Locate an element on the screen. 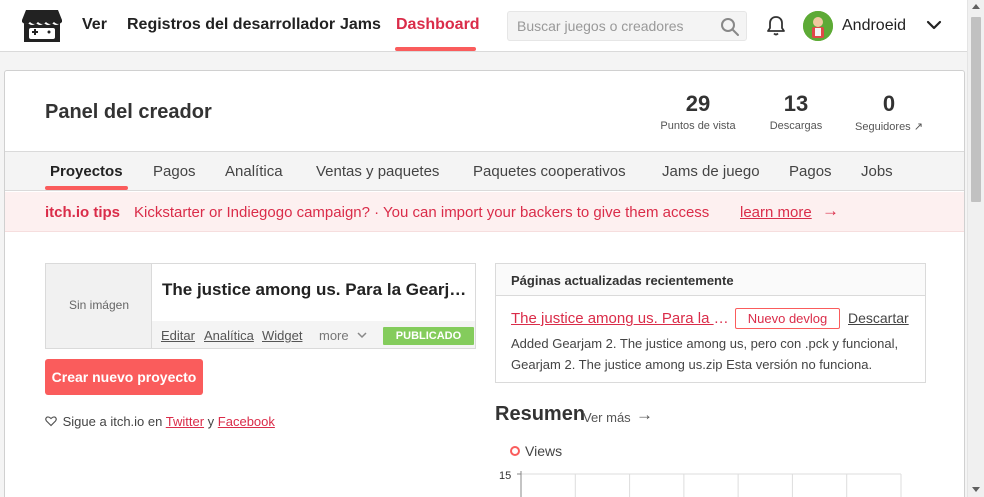 This screenshot has height=497, width=984. follow-links: Sigue a itch.io en Twitter y Facebook is located at coordinates (160, 421).